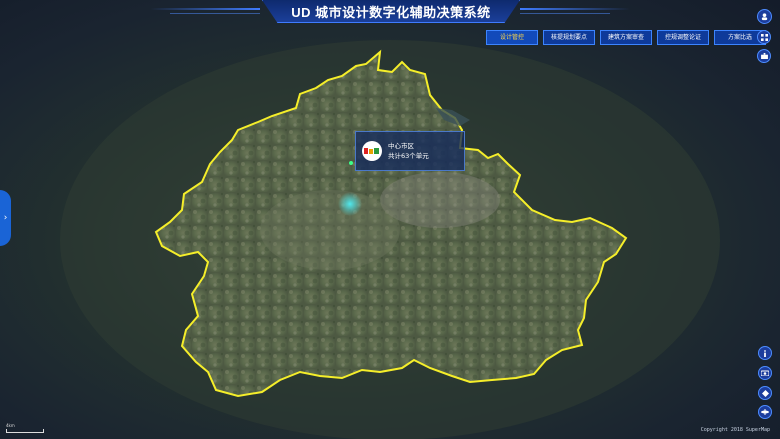 The width and height of the screenshot is (780, 439). I want to click on compass-icon, so click(765, 393).